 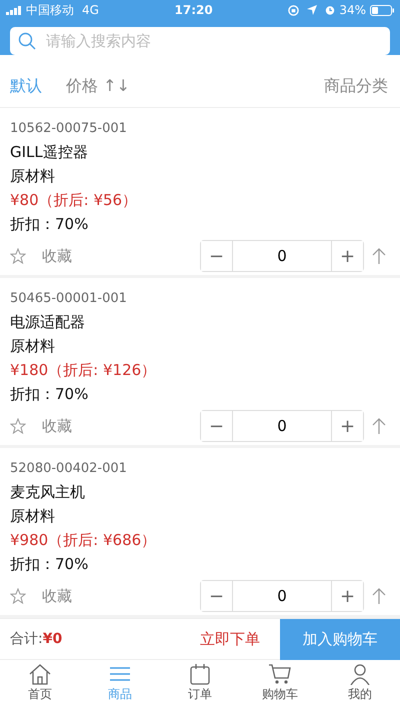 I want to click on home-icon, so click(x=40, y=674).